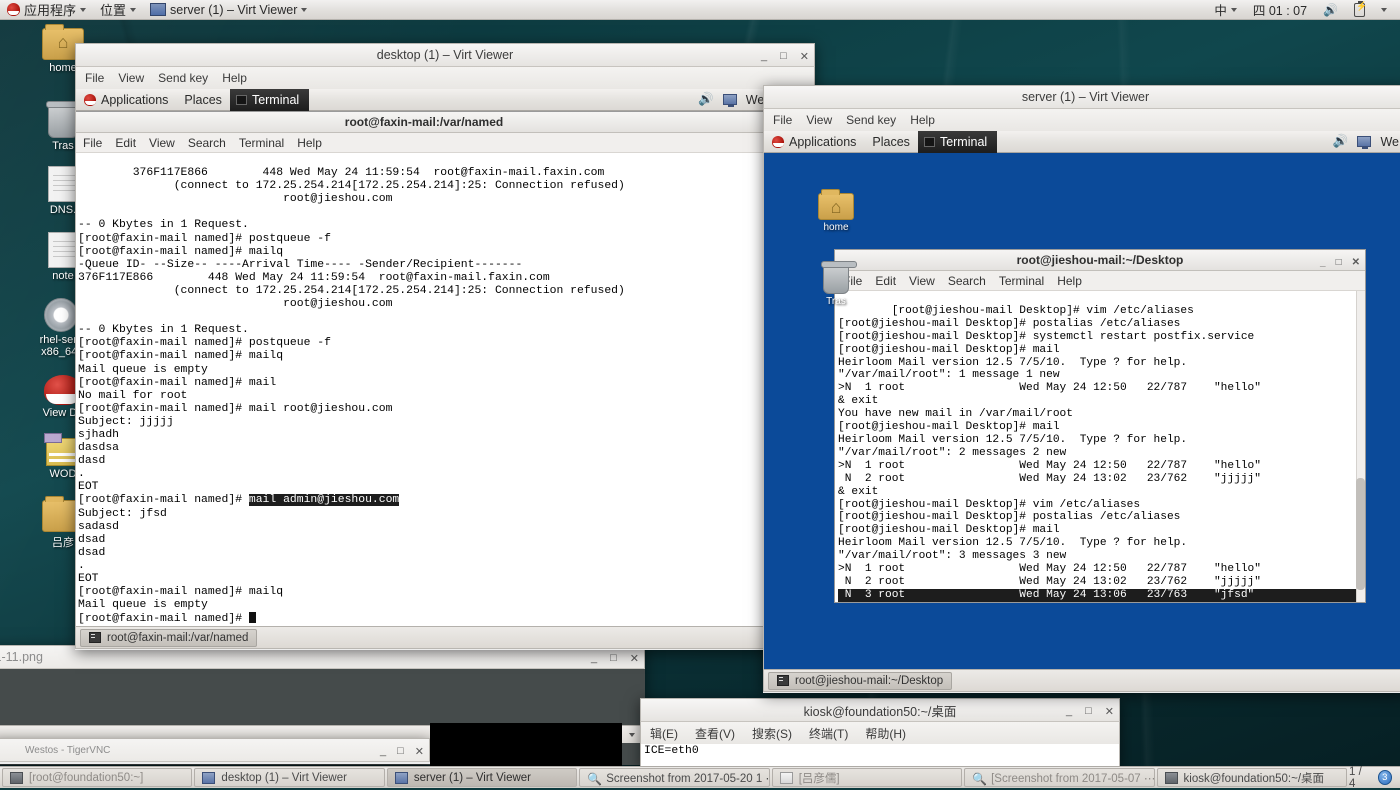 The image size is (1400, 790). What do you see at coordinates (836, 285) in the screenshot?
I see `vm-desktop-icon-trash: Tras` at bounding box center [836, 285].